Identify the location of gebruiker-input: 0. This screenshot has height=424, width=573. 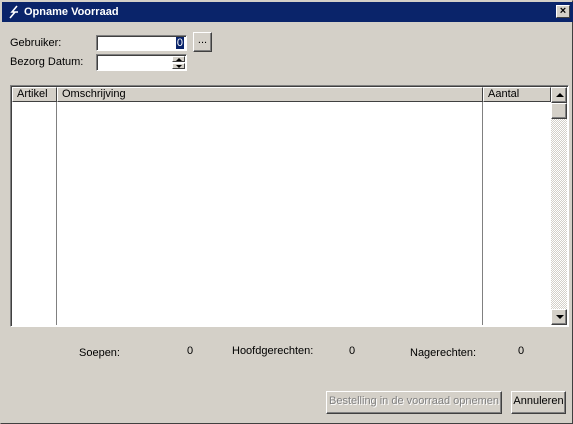
(141, 43).